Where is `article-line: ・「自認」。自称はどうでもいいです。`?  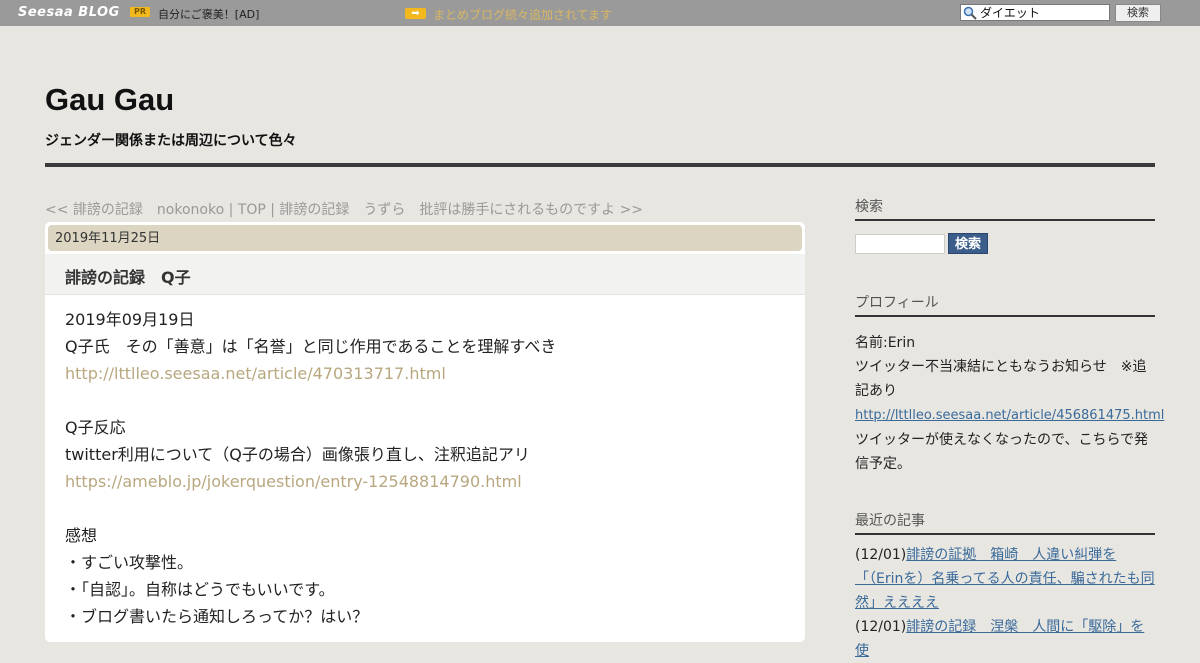 article-line: ・「自認」。自称はどうでもいいです。 is located at coordinates (200, 589).